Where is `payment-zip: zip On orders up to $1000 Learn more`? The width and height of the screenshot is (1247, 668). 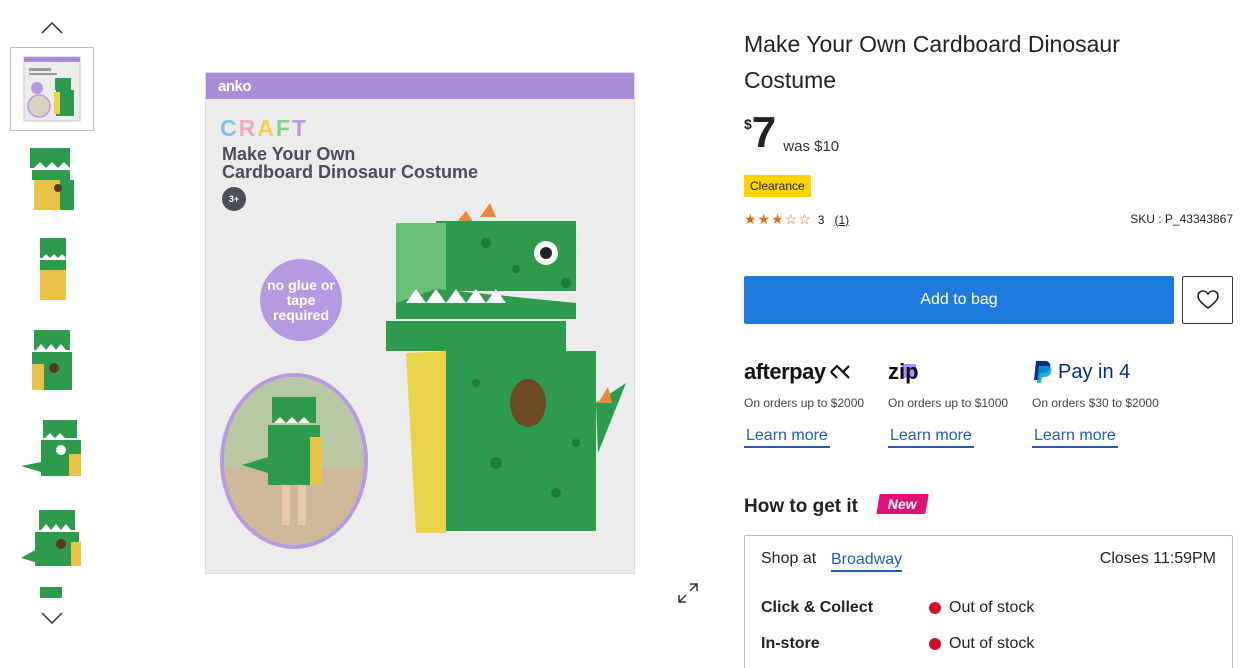
payment-zip: zip On orders up to $1000 Learn more is located at coordinates (958, 403).